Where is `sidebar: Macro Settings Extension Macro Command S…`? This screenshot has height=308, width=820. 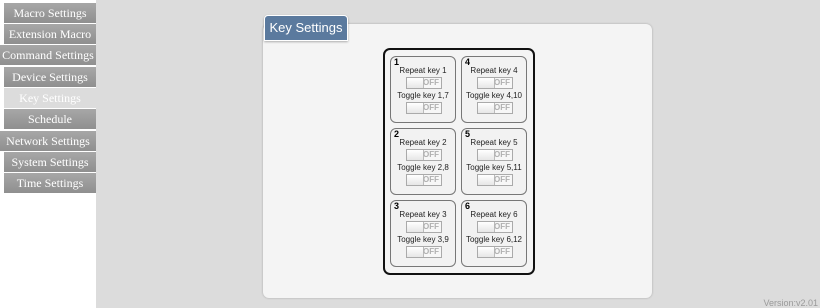
sidebar: Macro Settings Extension Macro Command S… is located at coordinates (48, 154).